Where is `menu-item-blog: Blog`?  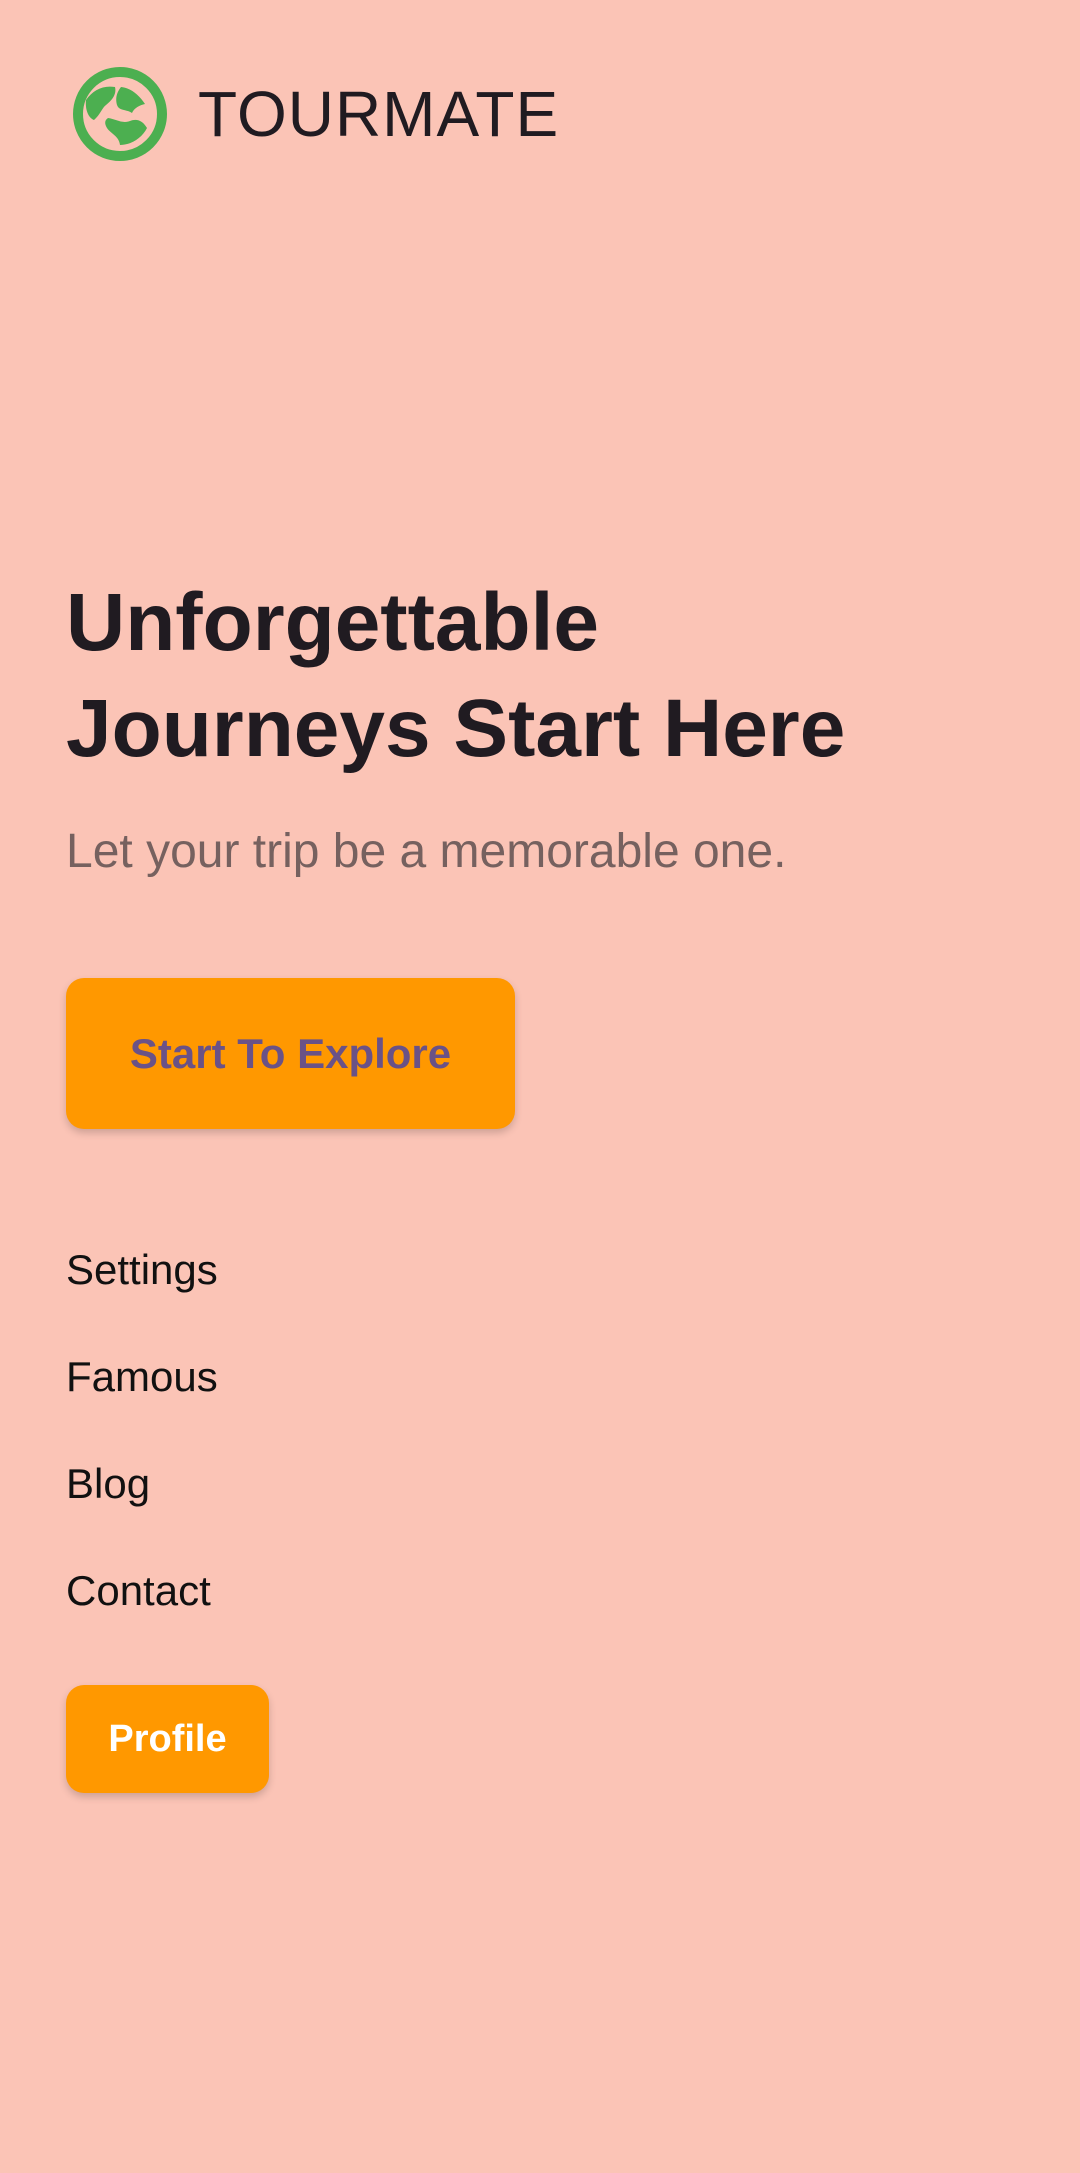 menu-item-blog: Blog is located at coordinates (142, 1495).